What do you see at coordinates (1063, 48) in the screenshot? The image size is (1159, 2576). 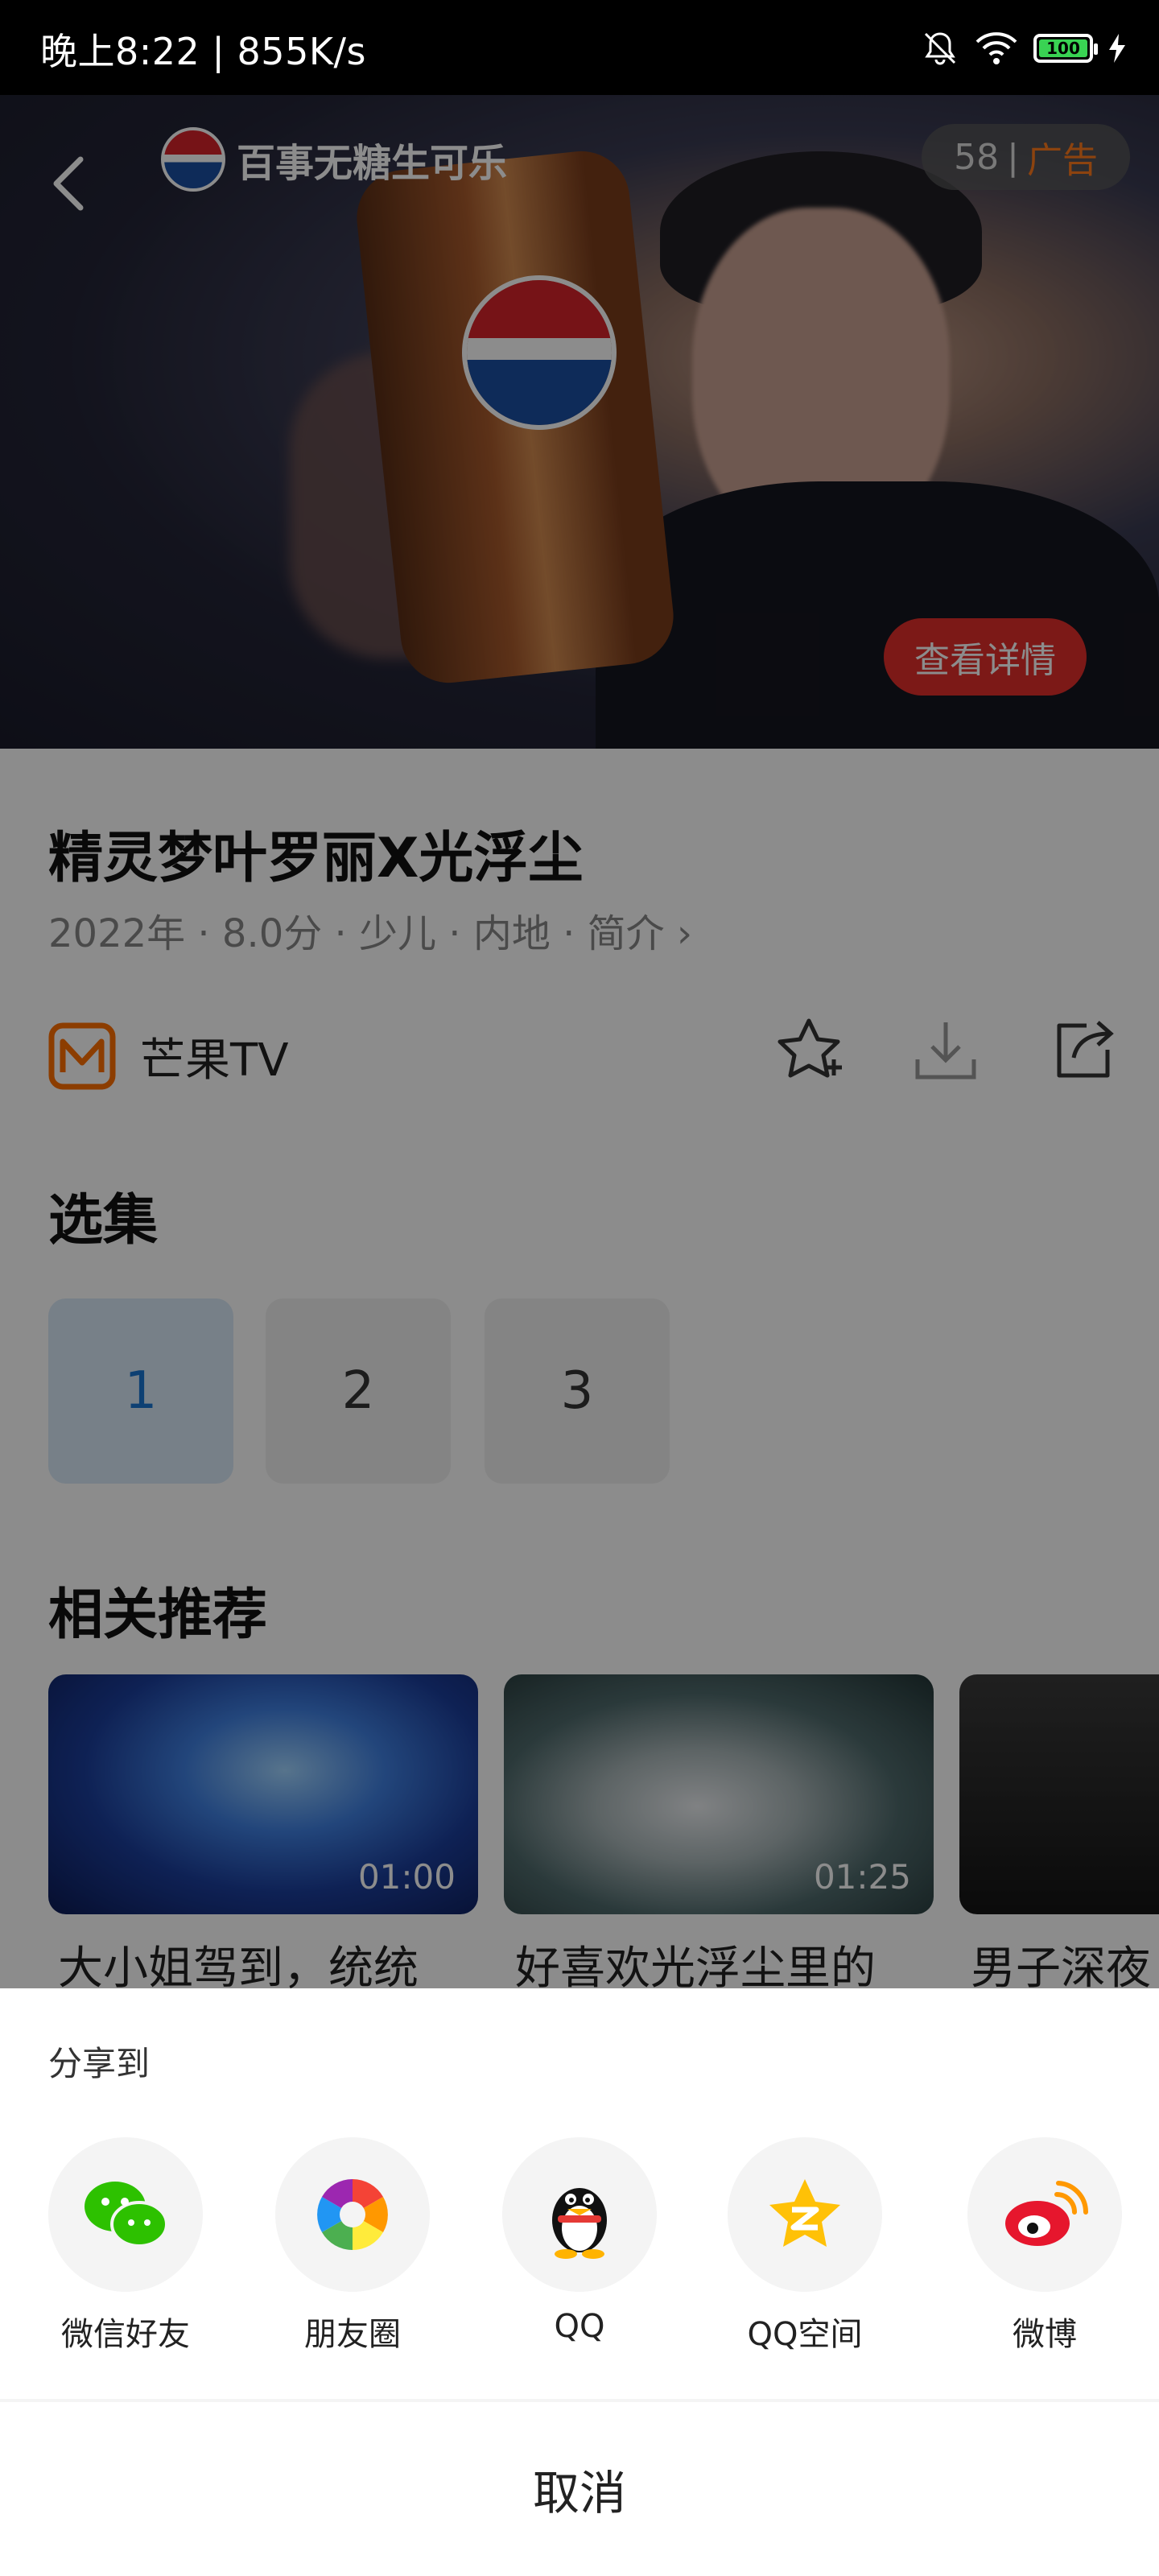 I see `battery-level: 100` at bounding box center [1063, 48].